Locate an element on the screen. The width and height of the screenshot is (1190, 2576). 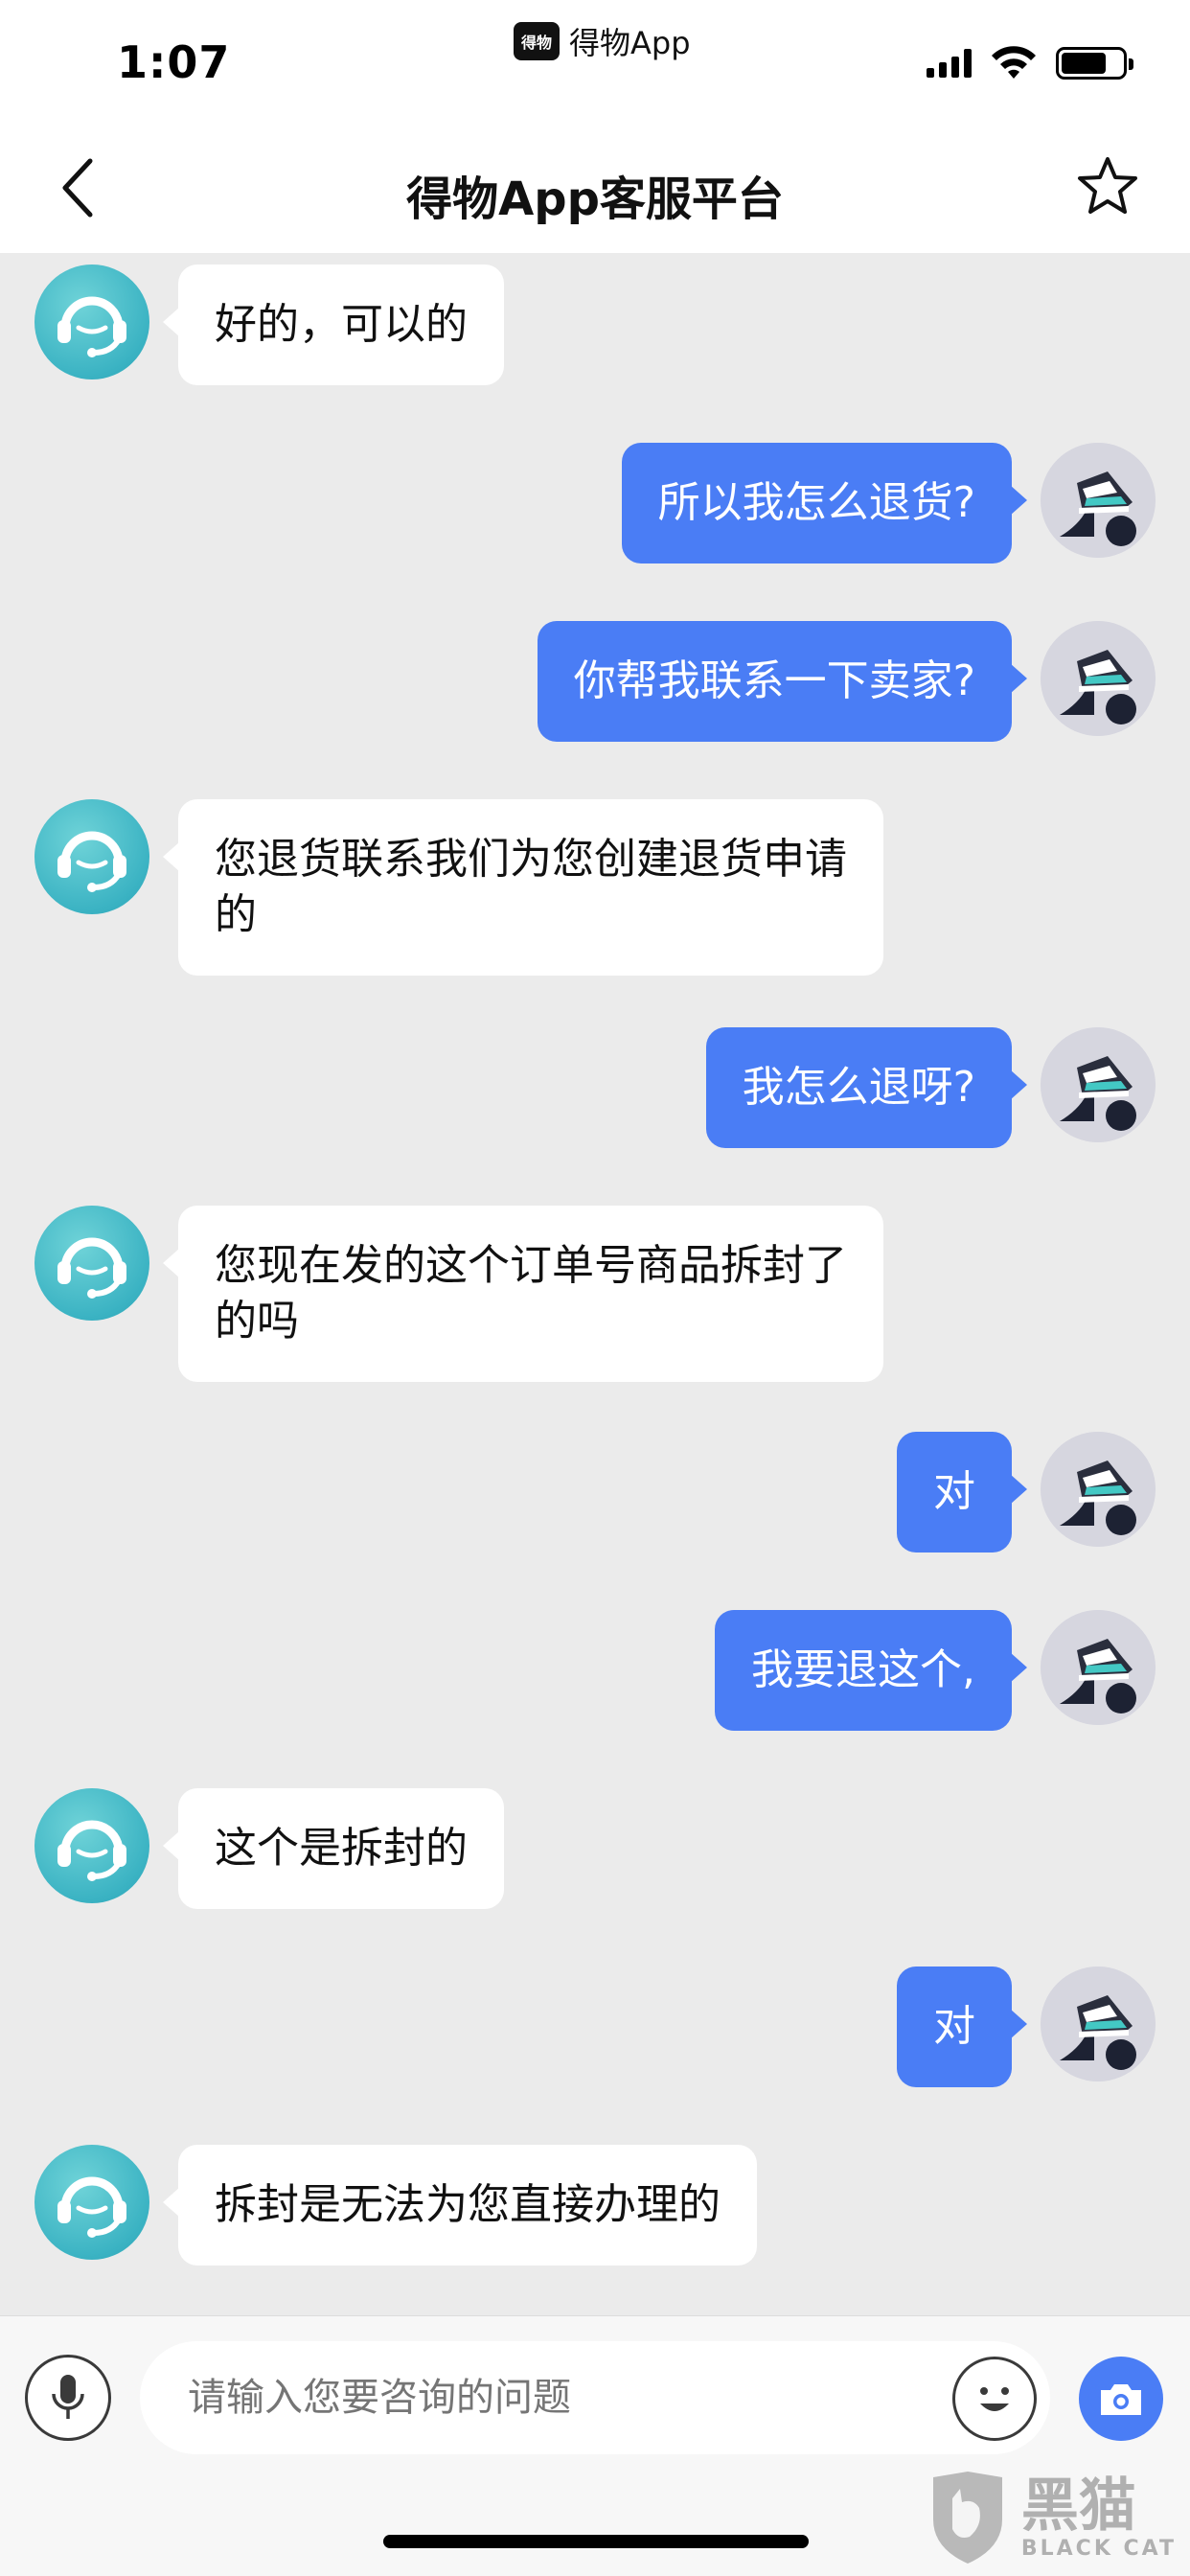
message-text-line: 拆封是无法为您直接办理的 is located at coordinates (468, 2204).